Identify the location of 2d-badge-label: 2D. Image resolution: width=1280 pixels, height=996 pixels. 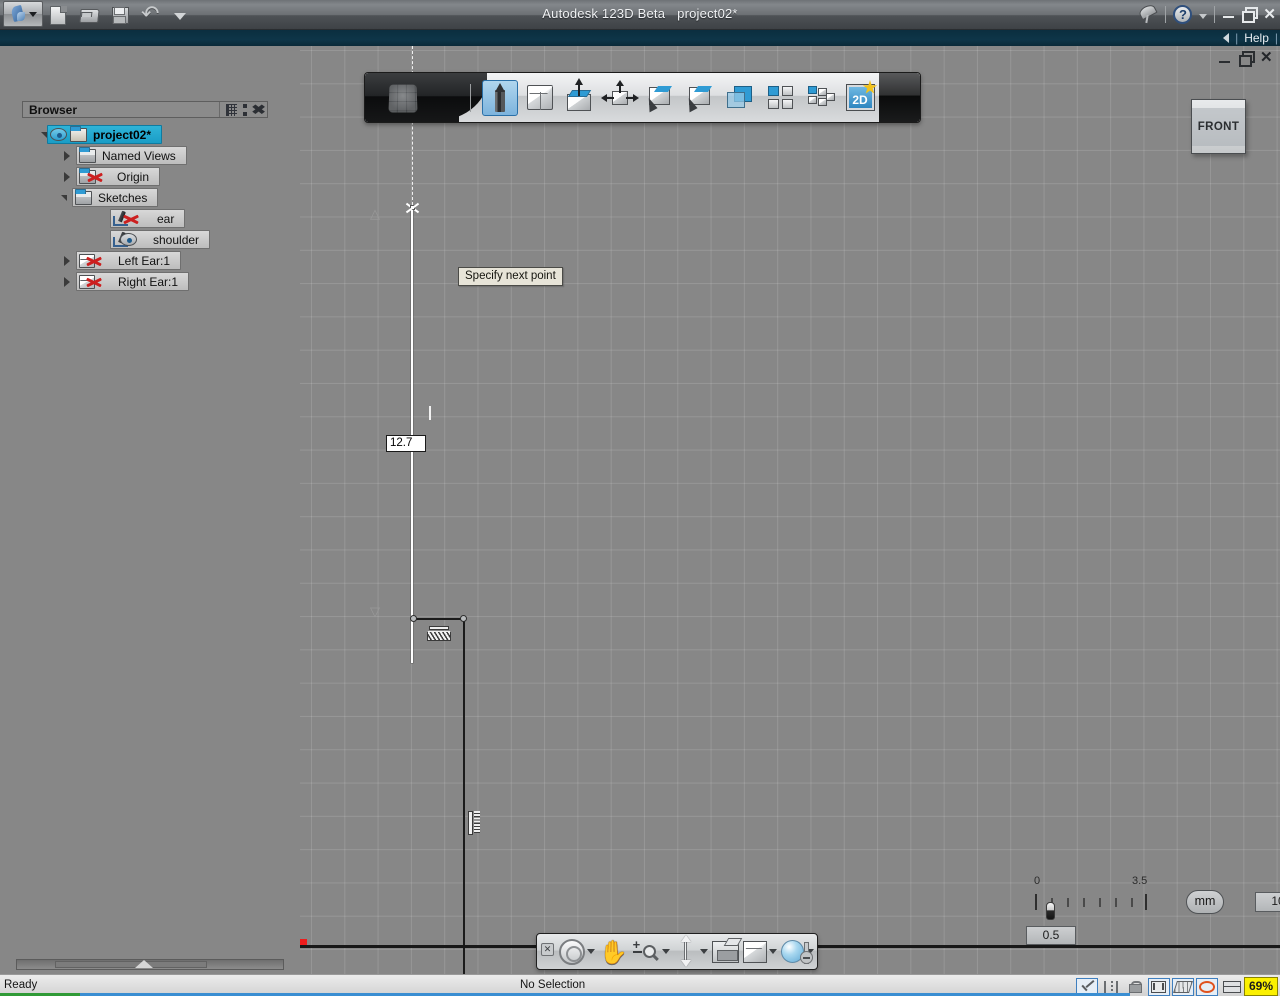
(860, 100).